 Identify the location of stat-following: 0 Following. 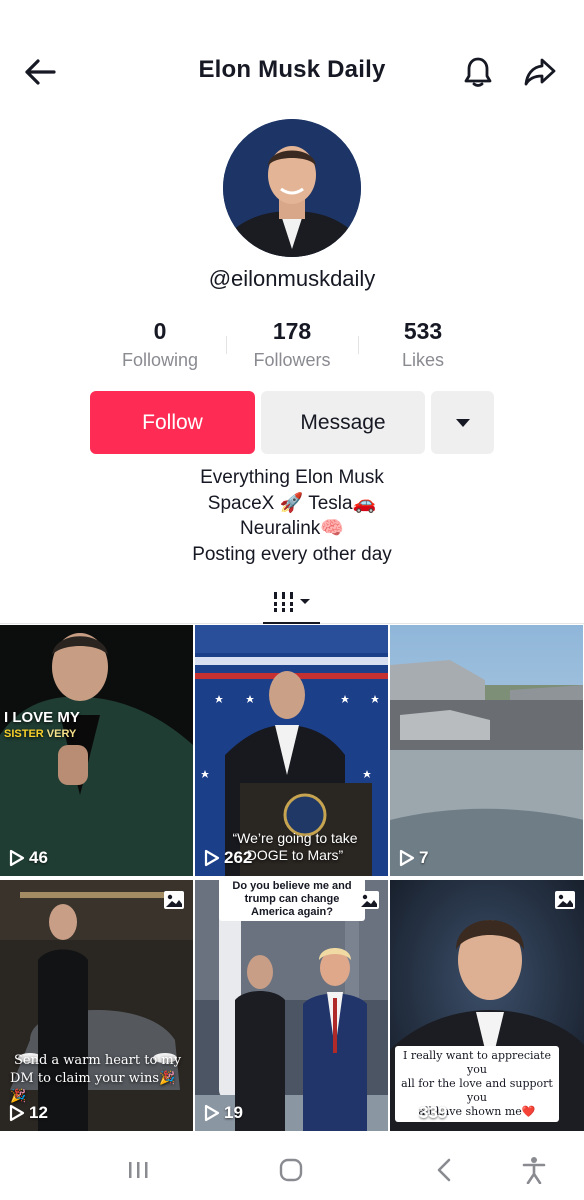
(160, 343).